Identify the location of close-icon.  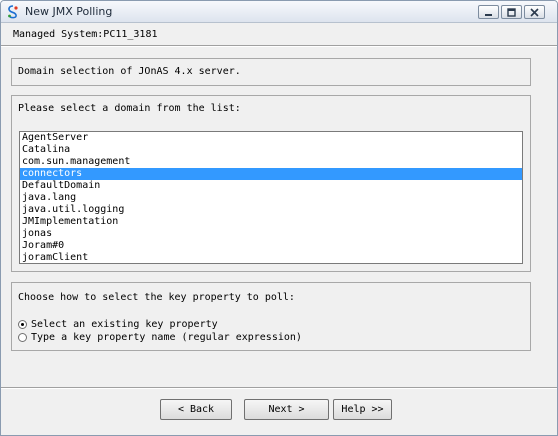
(534, 12).